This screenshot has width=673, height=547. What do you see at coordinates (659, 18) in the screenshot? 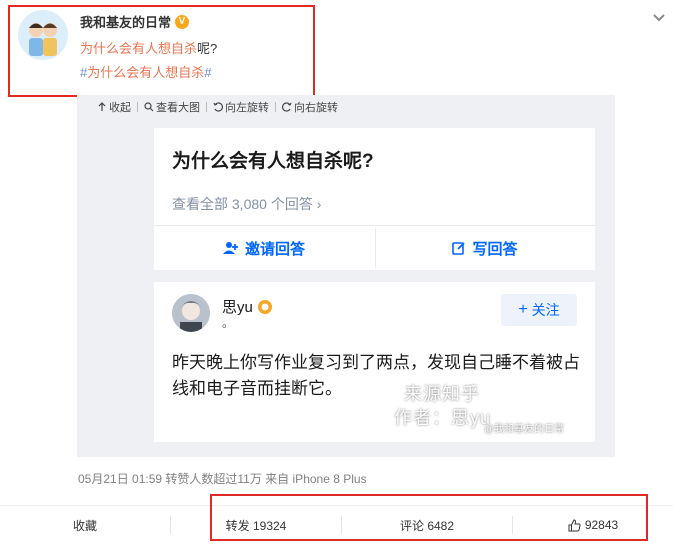
I see `chevron-down-icon` at bounding box center [659, 18].